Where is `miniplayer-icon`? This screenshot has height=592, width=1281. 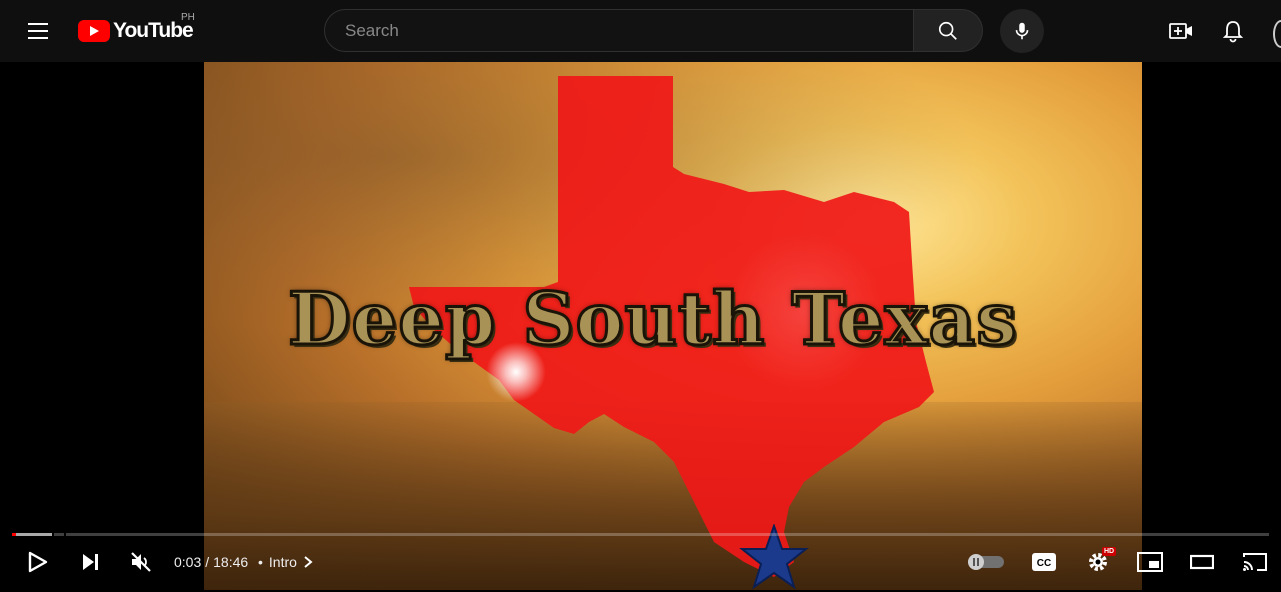
miniplayer-icon is located at coordinates (1150, 562).